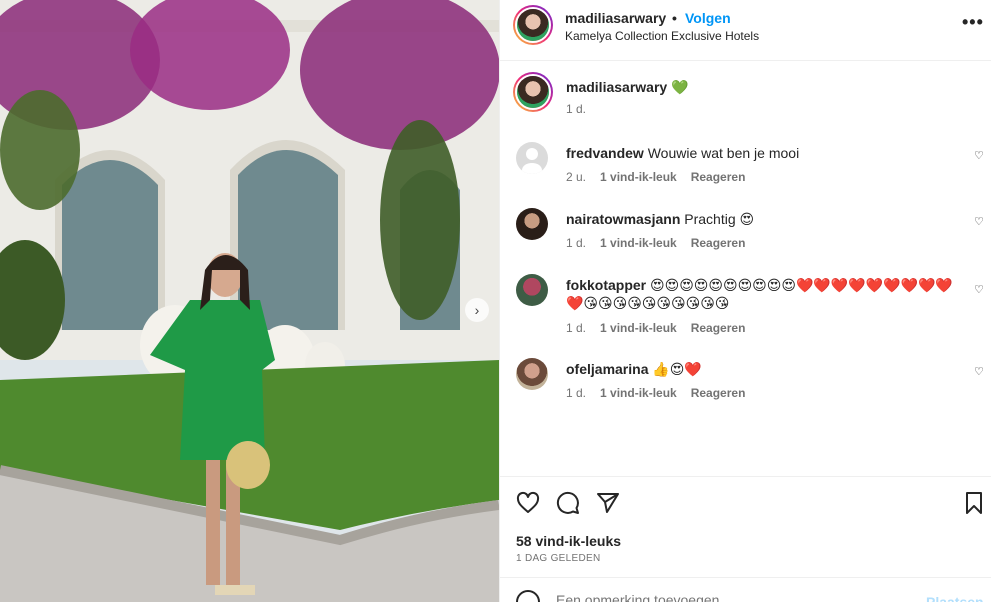 The image size is (991, 602). I want to click on comment-username: nairatowmasjann, so click(623, 219).